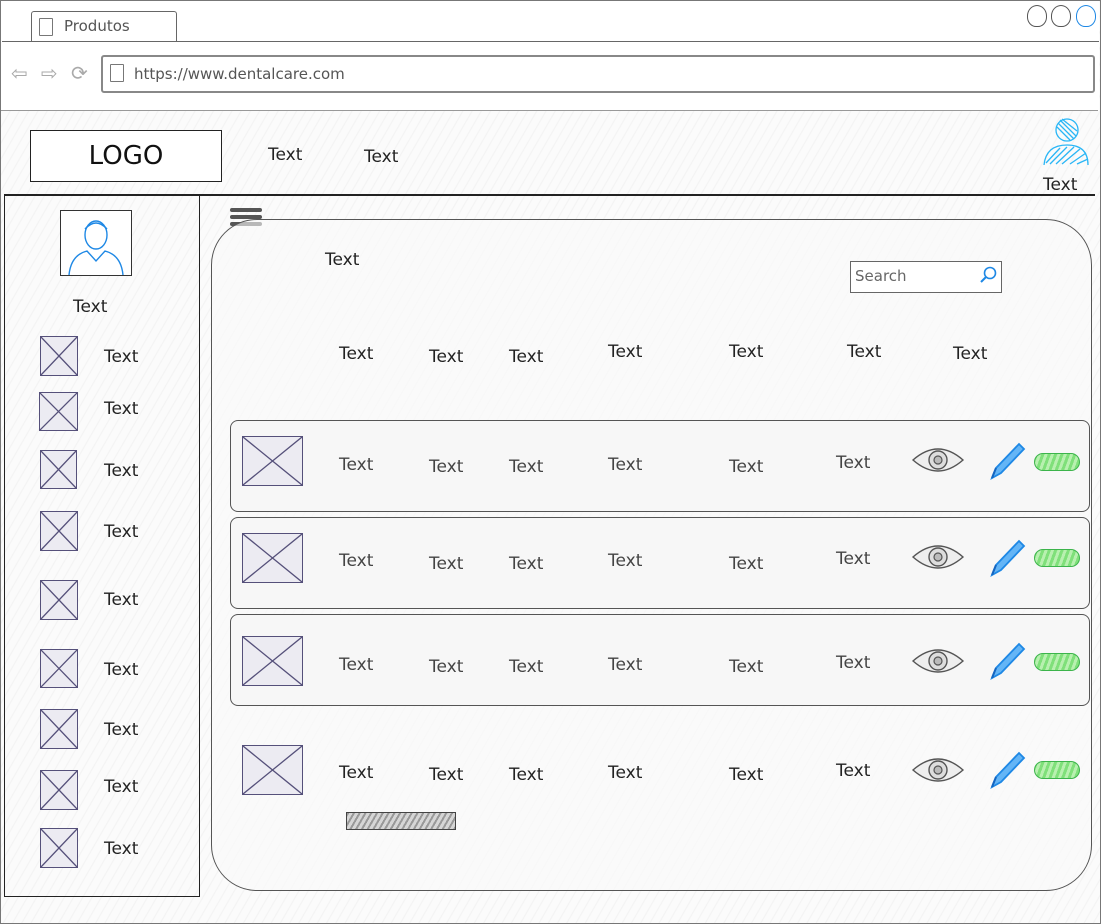  I want to click on sidebar-item-1: Text, so click(121, 357).